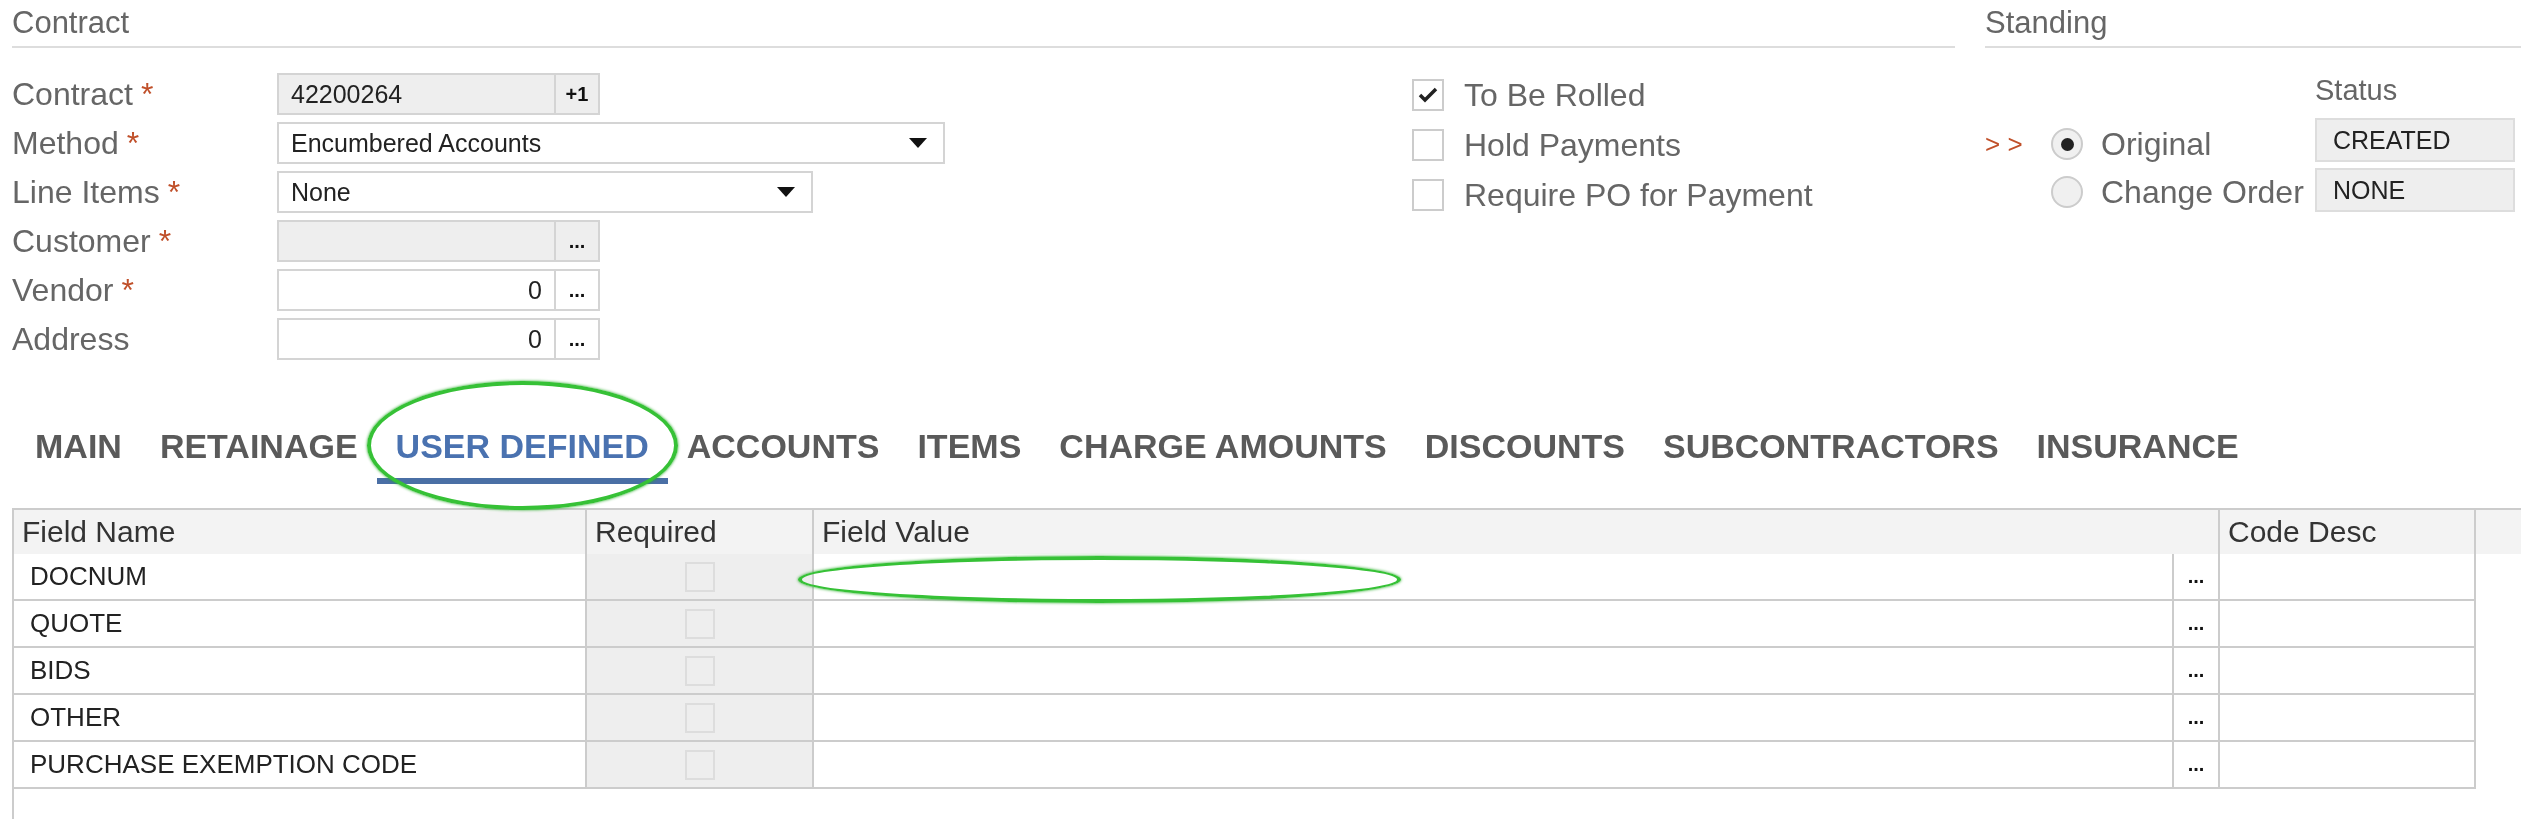 This screenshot has height=829, width=2521. Describe the element at coordinates (2357, 91) in the screenshot. I see `status-label: Status` at that location.